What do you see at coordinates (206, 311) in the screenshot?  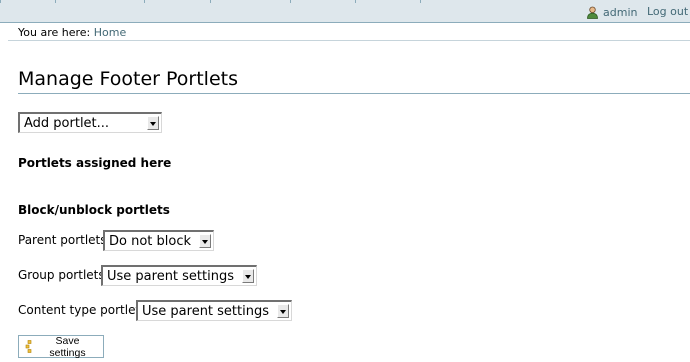 I see `content-type-portlets-select-value: Use parent settings` at bounding box center [206, 311].